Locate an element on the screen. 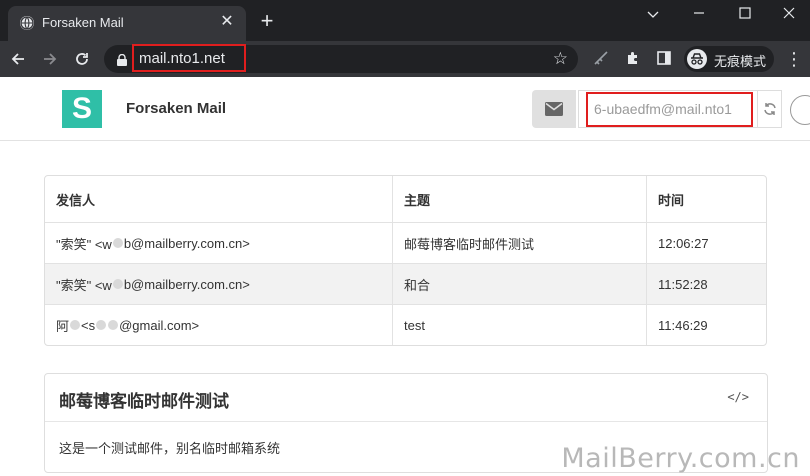 This screenshot has width=810, height=476. subject-cell: 邮莓博客临时邮件测试 is located at coordinates (519, 243).